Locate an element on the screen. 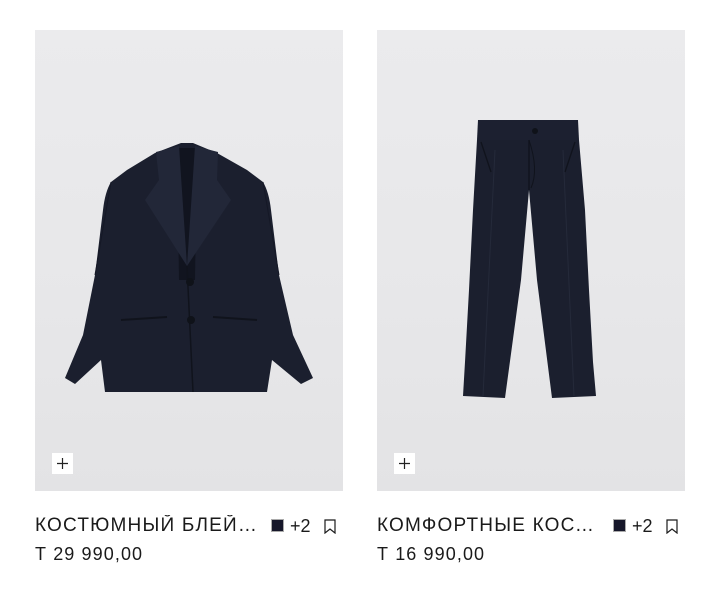 The image size is (720, 604). product-price: Т 16 990,00 is located at coordinates (431, 554).